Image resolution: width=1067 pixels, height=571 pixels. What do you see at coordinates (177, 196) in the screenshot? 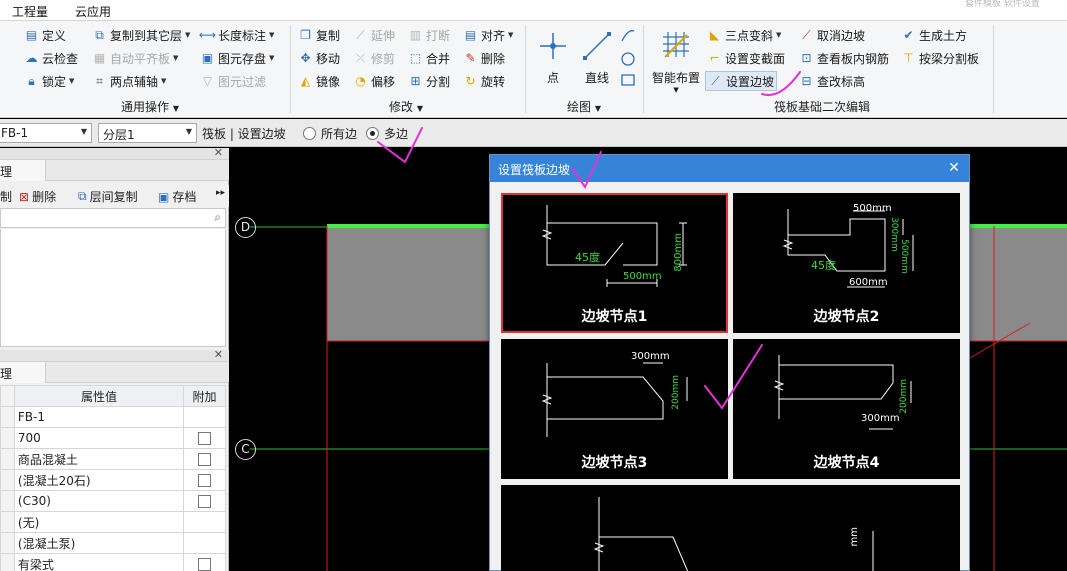
I see `archive-button: ▣ 存档` at bounding box center [177, 196].